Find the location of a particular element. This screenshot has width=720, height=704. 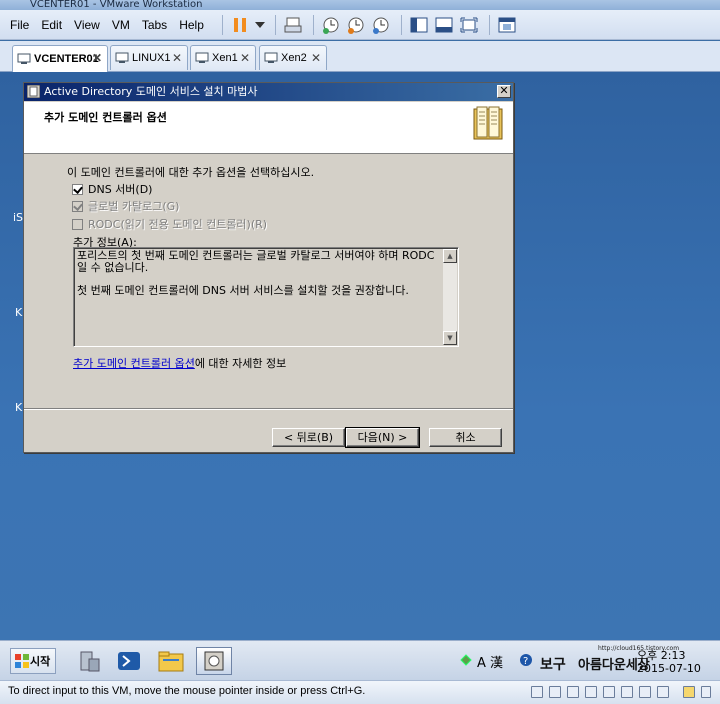

cancel-button: 취소 is located at coordinates (465, 437).